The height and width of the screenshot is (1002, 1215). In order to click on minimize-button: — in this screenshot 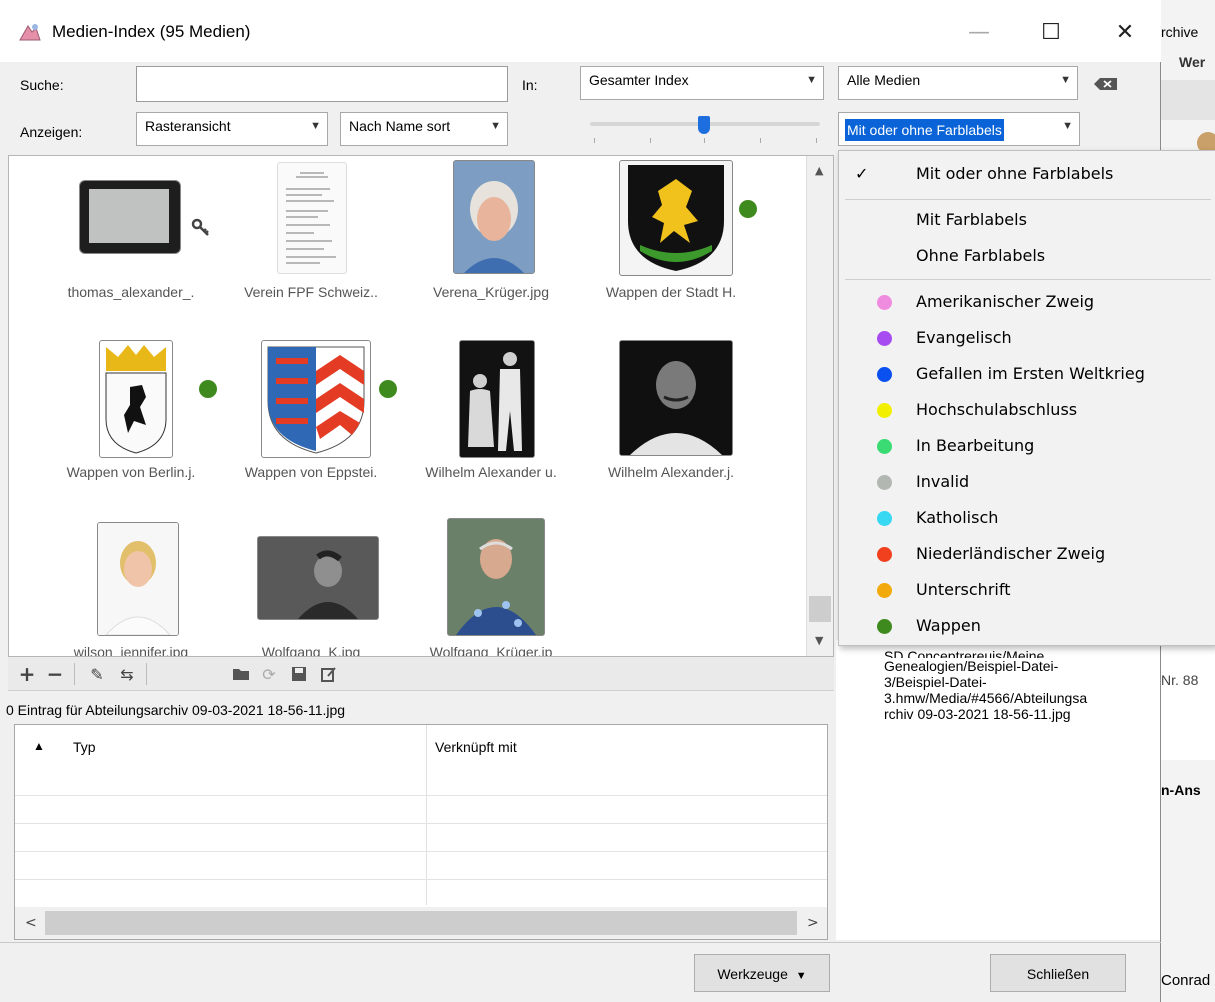, I will do `click(979, 32)`.